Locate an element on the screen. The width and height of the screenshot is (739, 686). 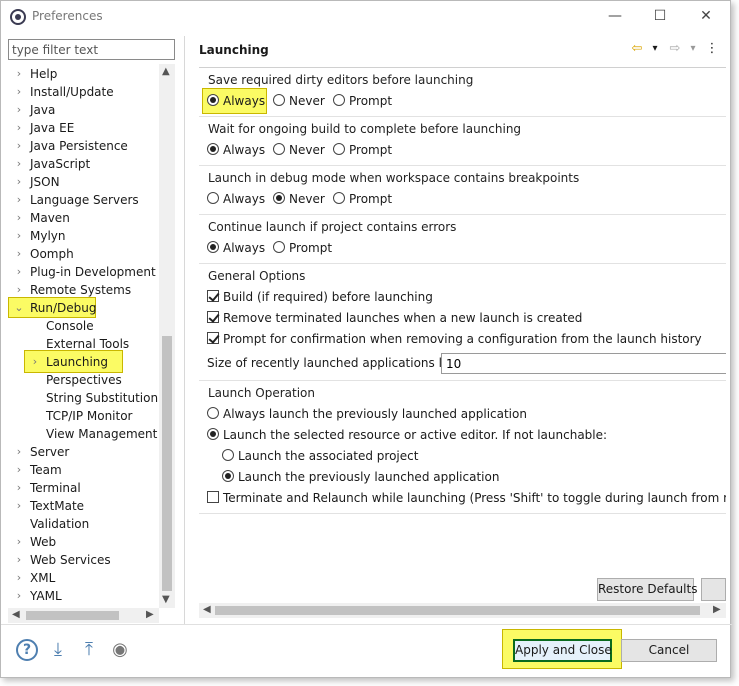
tree-item: › Launching is located at coordinates (83, 362).